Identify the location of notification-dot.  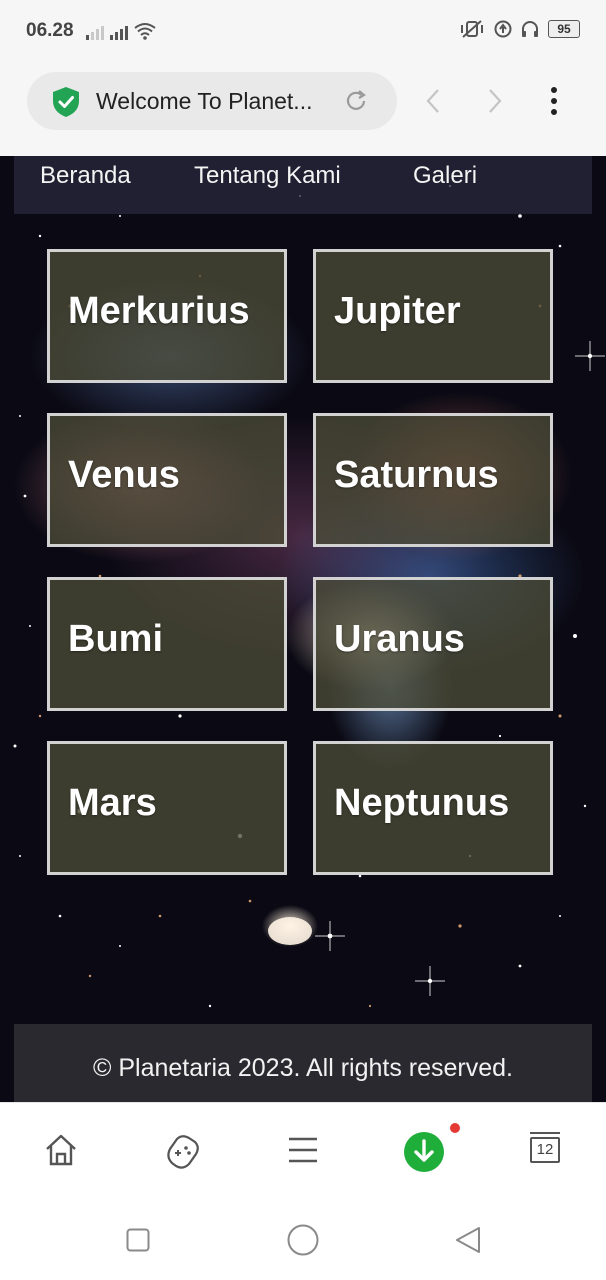
(455, 1128).